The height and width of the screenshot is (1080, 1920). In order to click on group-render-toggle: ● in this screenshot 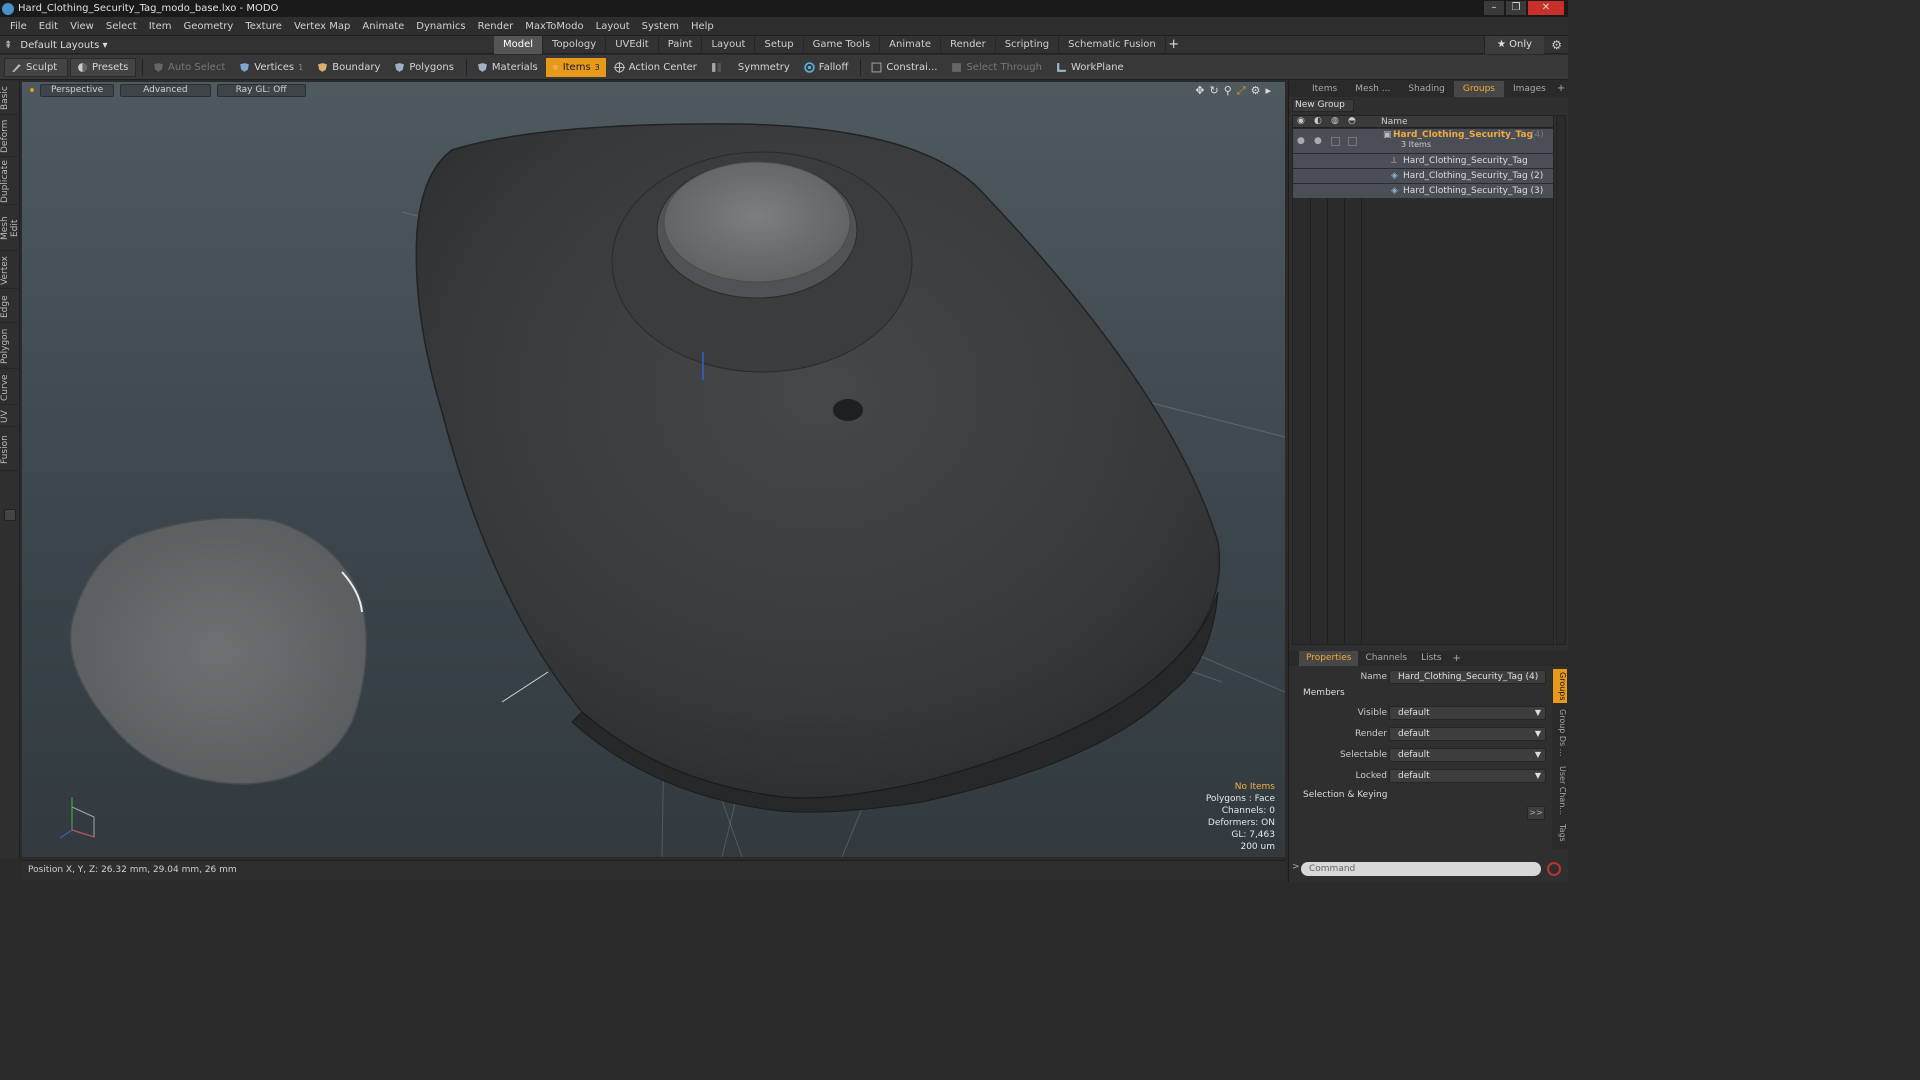, I will do `click(1318, 141)`.